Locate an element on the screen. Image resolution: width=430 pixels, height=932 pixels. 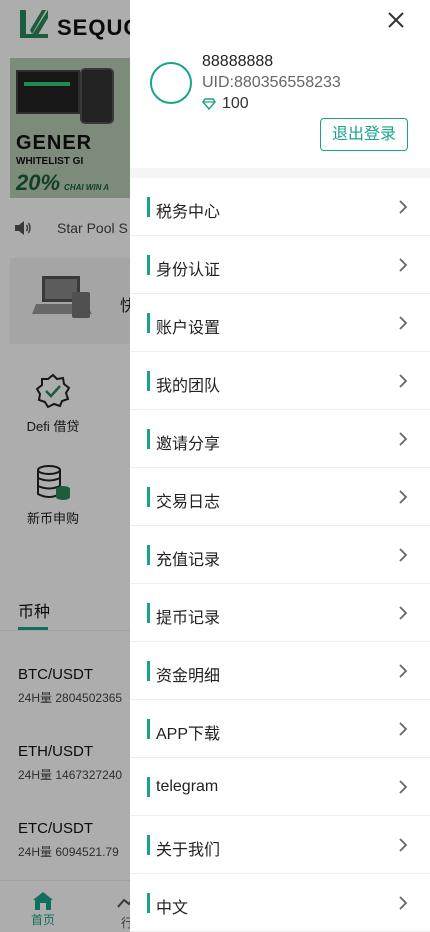
diamond-icon is located at coordinates (209, 104).